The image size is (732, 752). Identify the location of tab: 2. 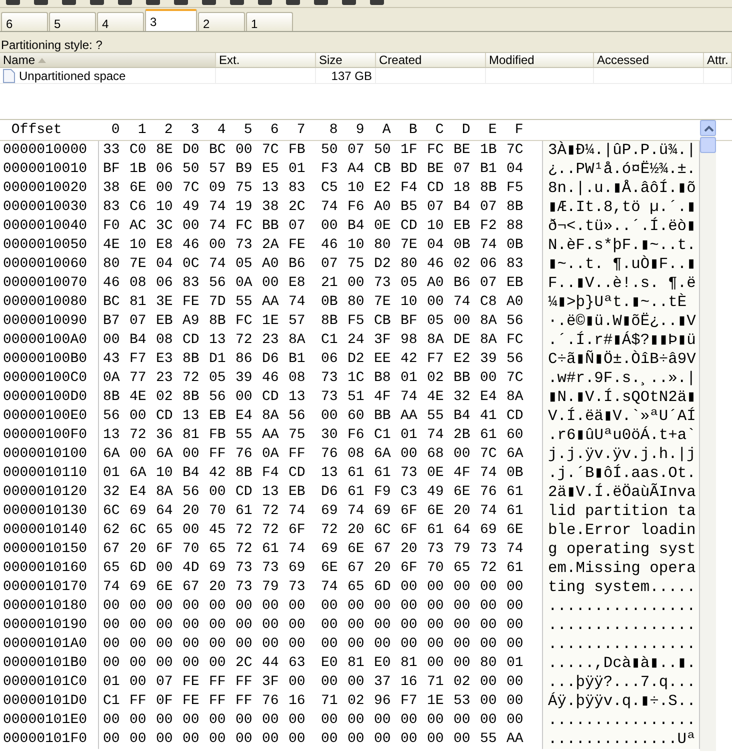
(221, 21).